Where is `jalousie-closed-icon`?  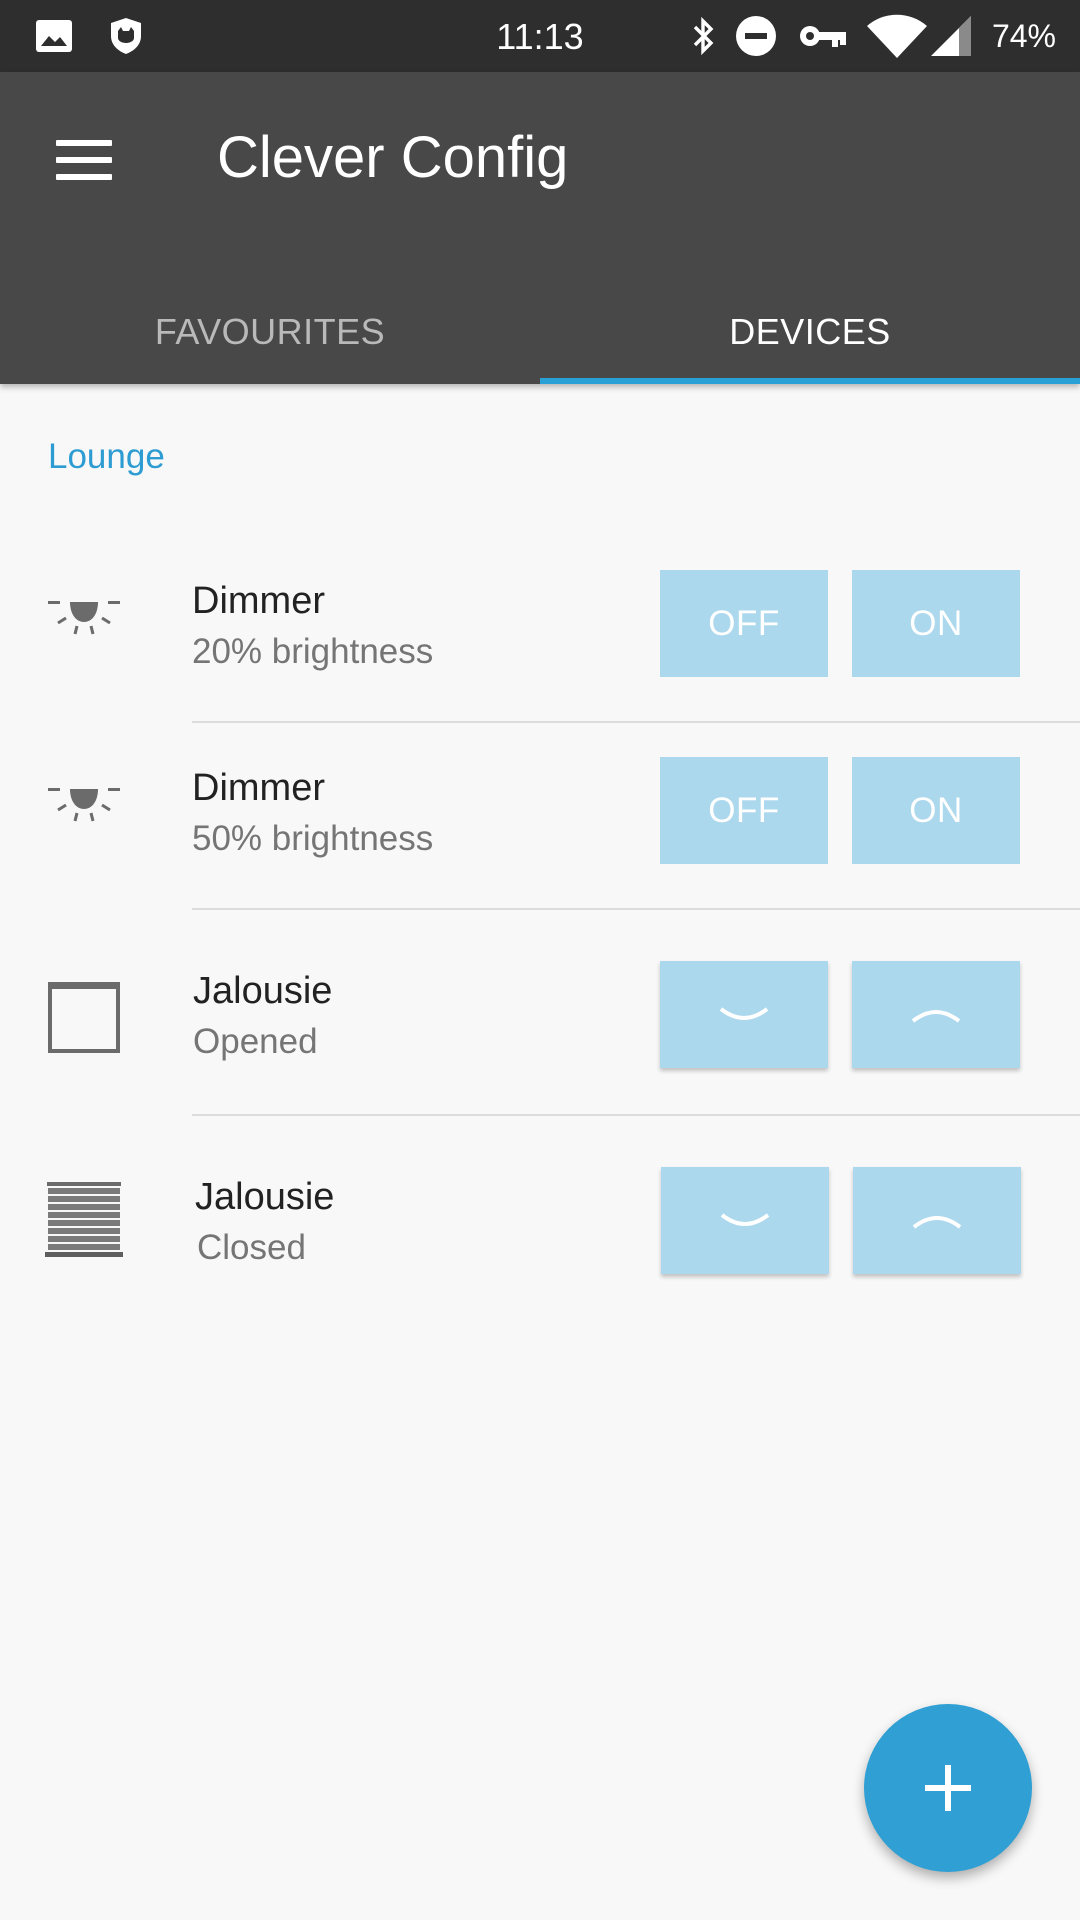
jalousie-closed-icon is located at coordinates (84, 1220).